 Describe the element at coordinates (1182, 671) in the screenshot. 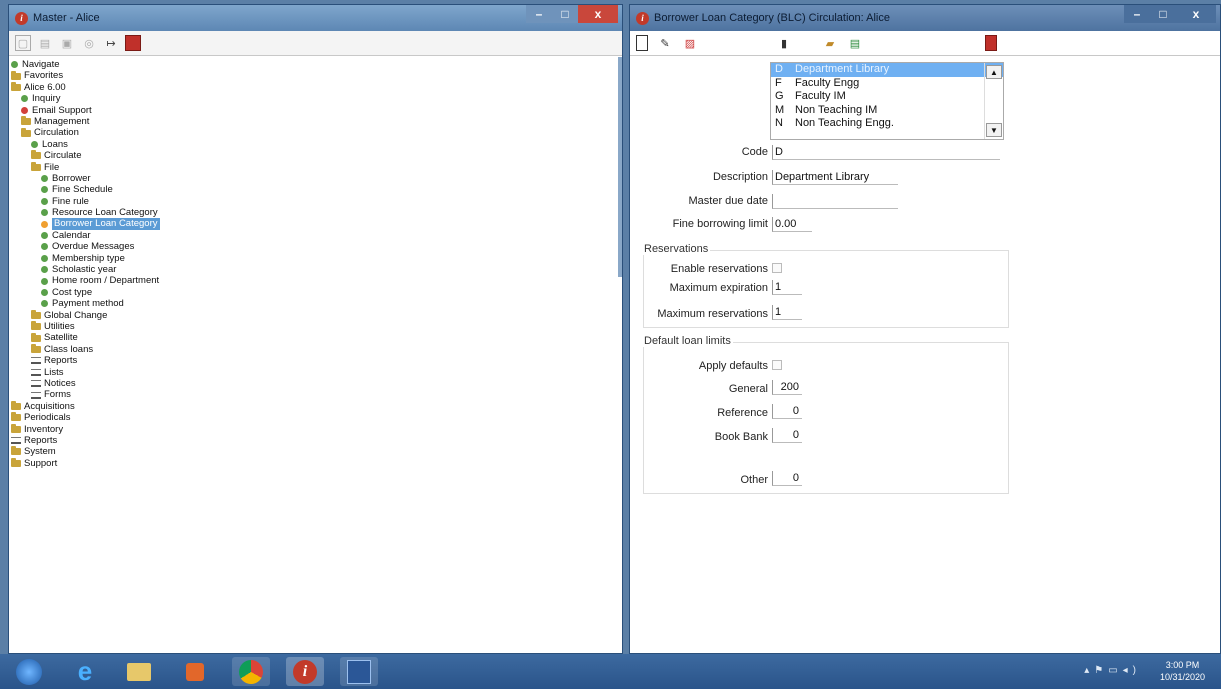

I see `clock: 3:00 PM 10/31/2020` at that location.